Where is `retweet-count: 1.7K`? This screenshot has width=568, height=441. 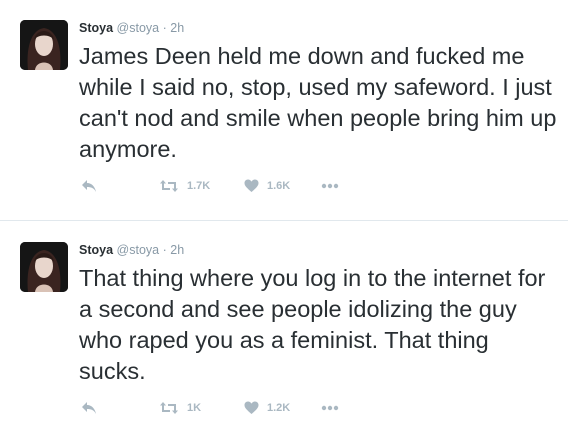
retweet-count: 1.7K is located at coordinates (199, 186).